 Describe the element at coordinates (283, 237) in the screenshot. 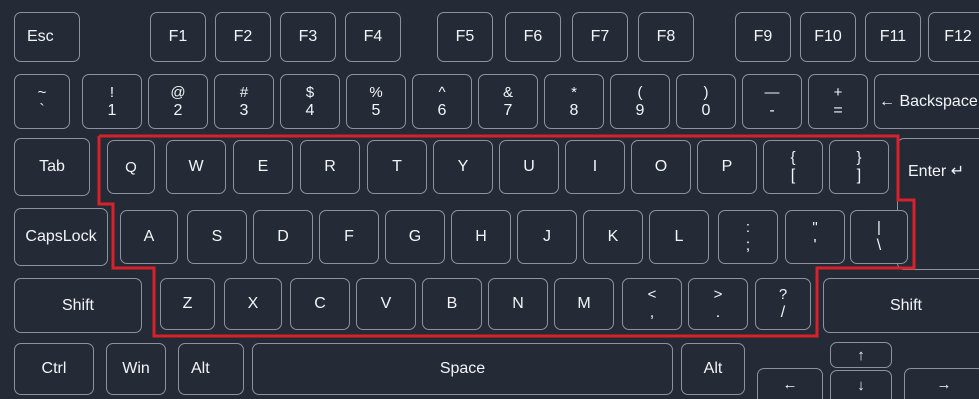

I see `key-d: D` at that location.